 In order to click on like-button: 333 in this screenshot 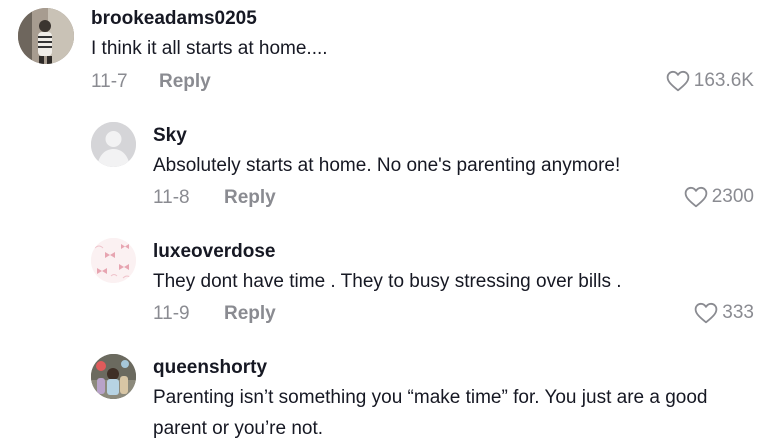, I will do `click(724, 313)`.